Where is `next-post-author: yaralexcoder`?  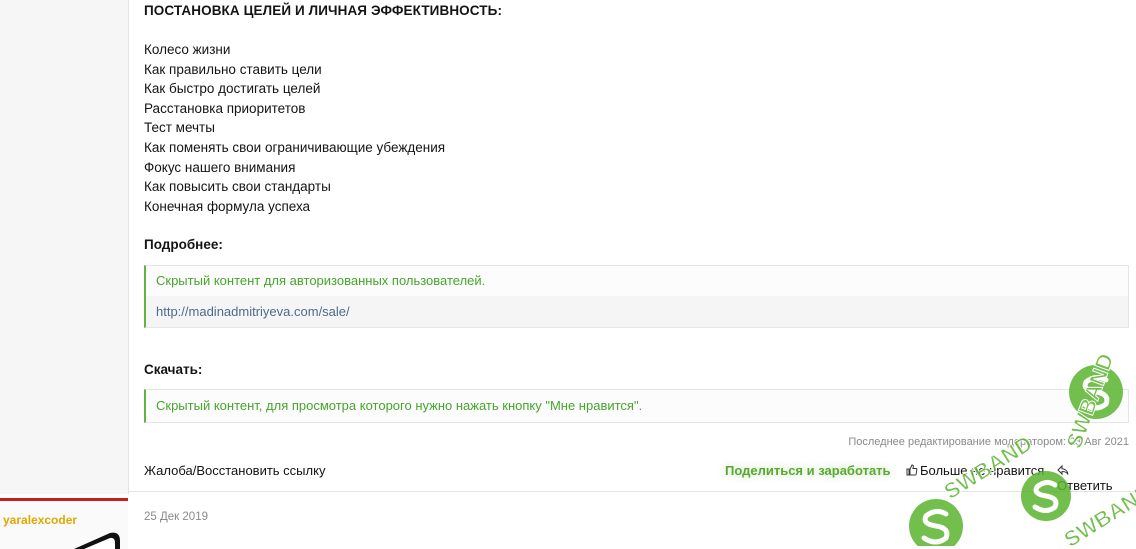 next-post-author: yaralexcoder is located at coordinates (64, 523).